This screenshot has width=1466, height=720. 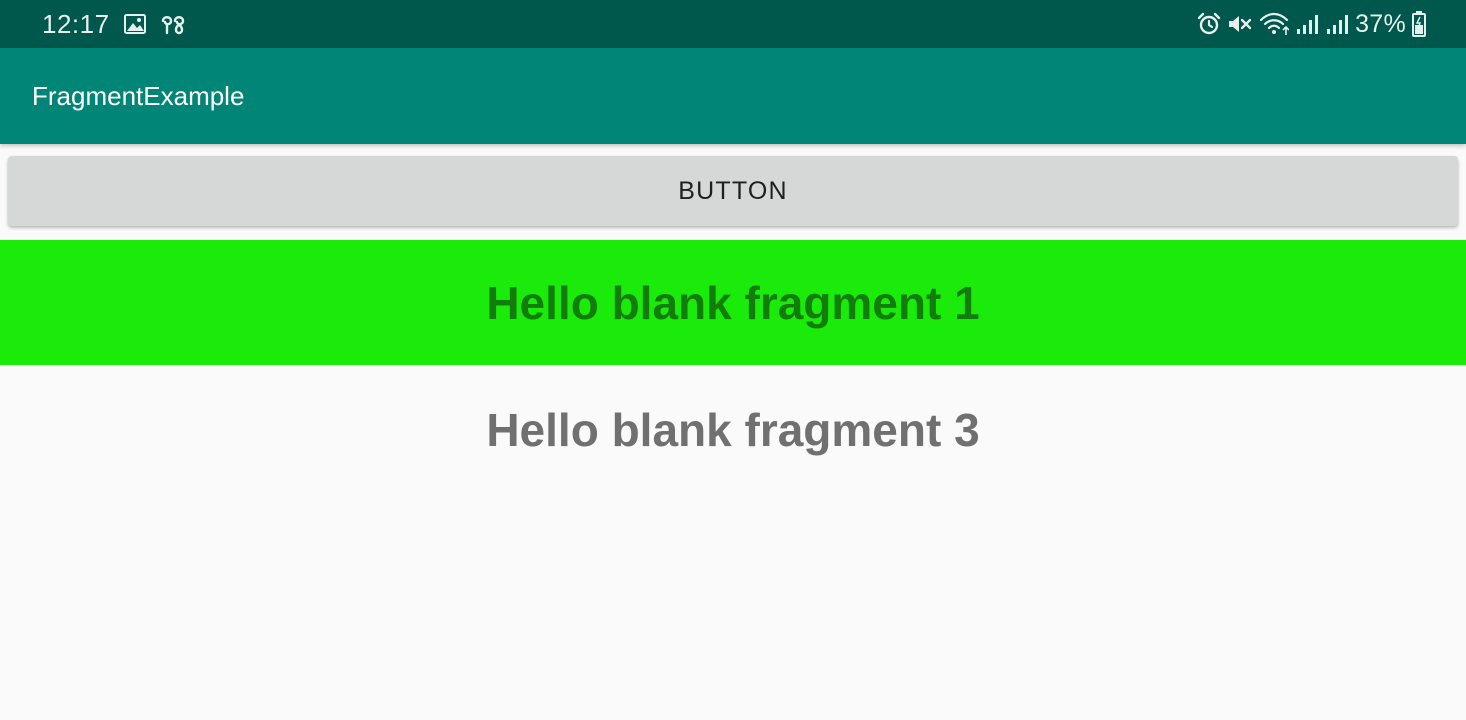 What do you see at coordinates (1209, 24) in the screenshot?
I see `alarm-icon` at bounding box center [1209, 24].